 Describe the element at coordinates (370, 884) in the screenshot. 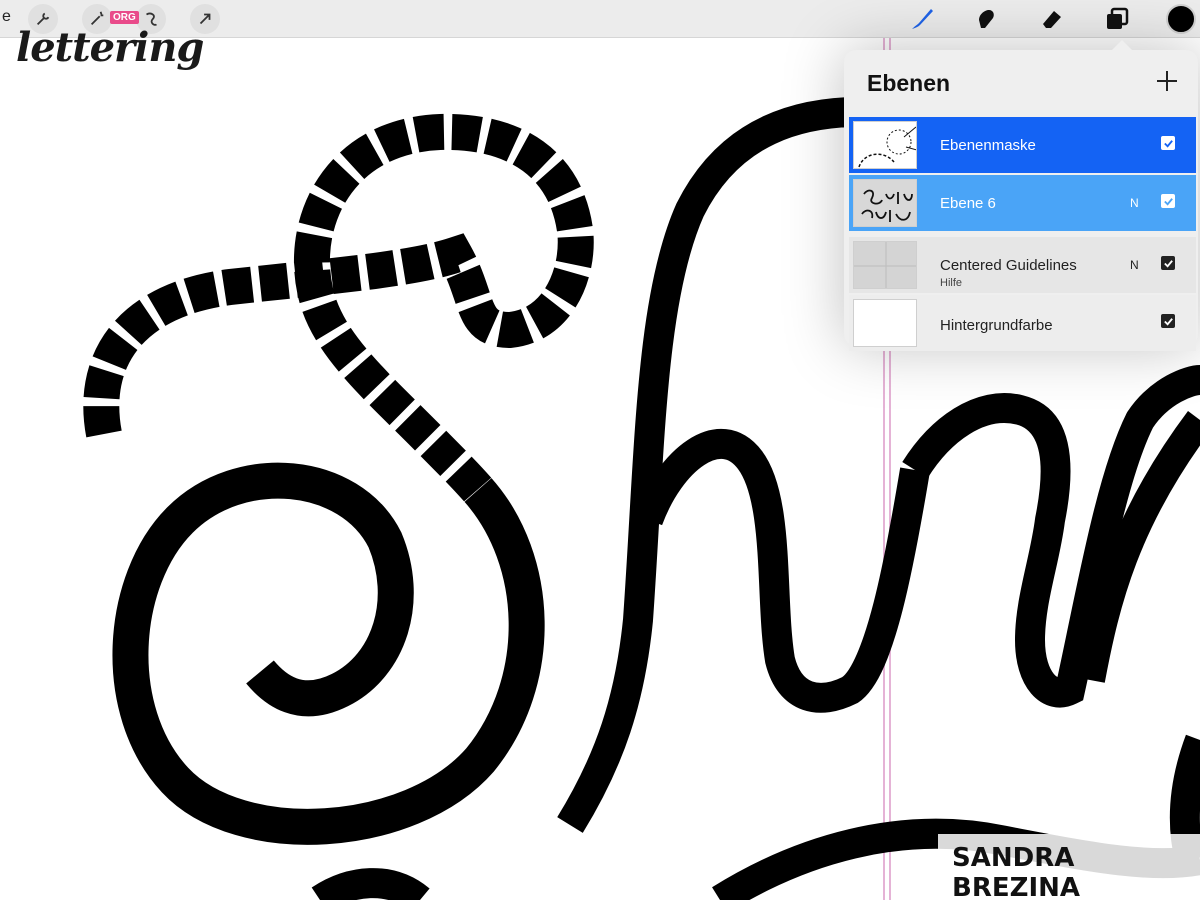

I see `bottom-flourish-left` at that location.